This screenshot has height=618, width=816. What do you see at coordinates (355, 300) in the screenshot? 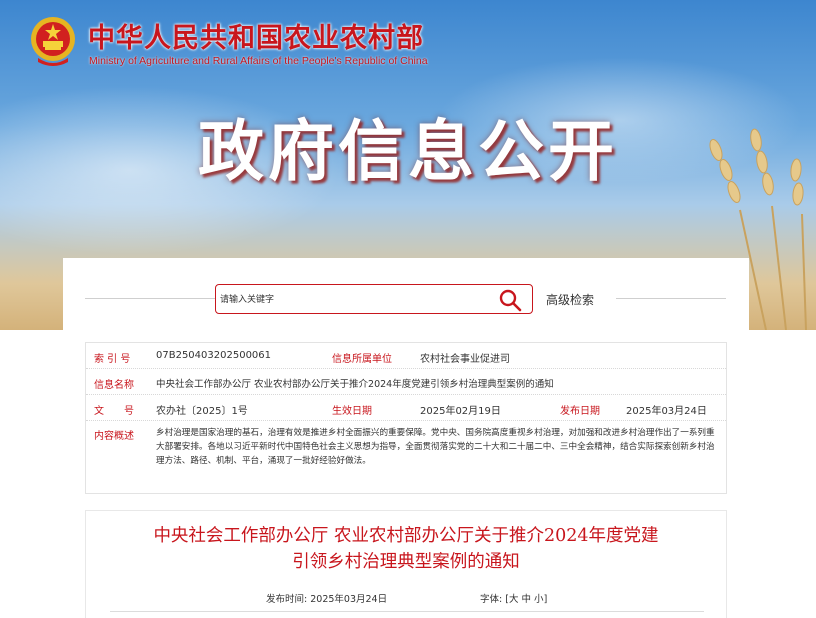
I see `search-input` at bounding box center [355, 300].